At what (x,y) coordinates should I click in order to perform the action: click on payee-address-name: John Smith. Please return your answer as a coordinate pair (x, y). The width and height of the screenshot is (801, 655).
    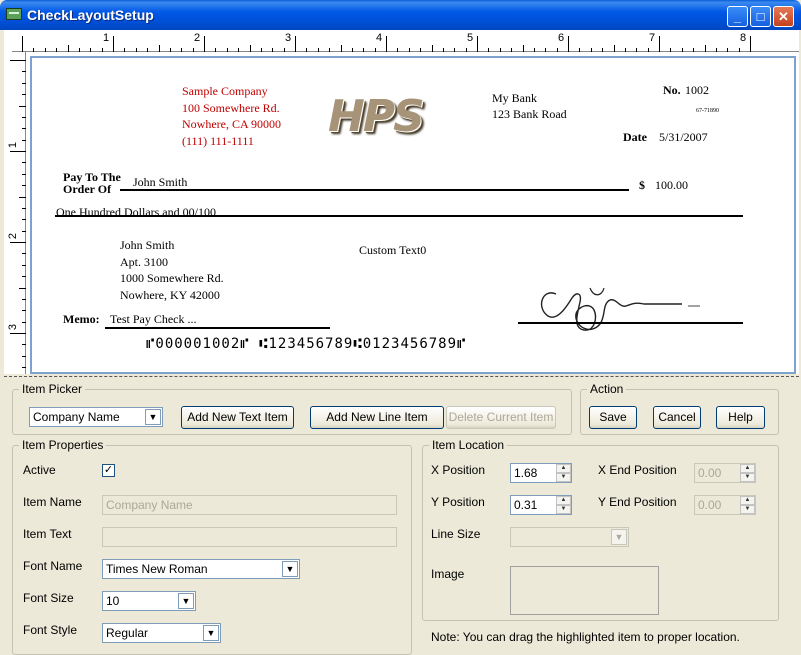
    Looking at the image, I should click on (147, 245).